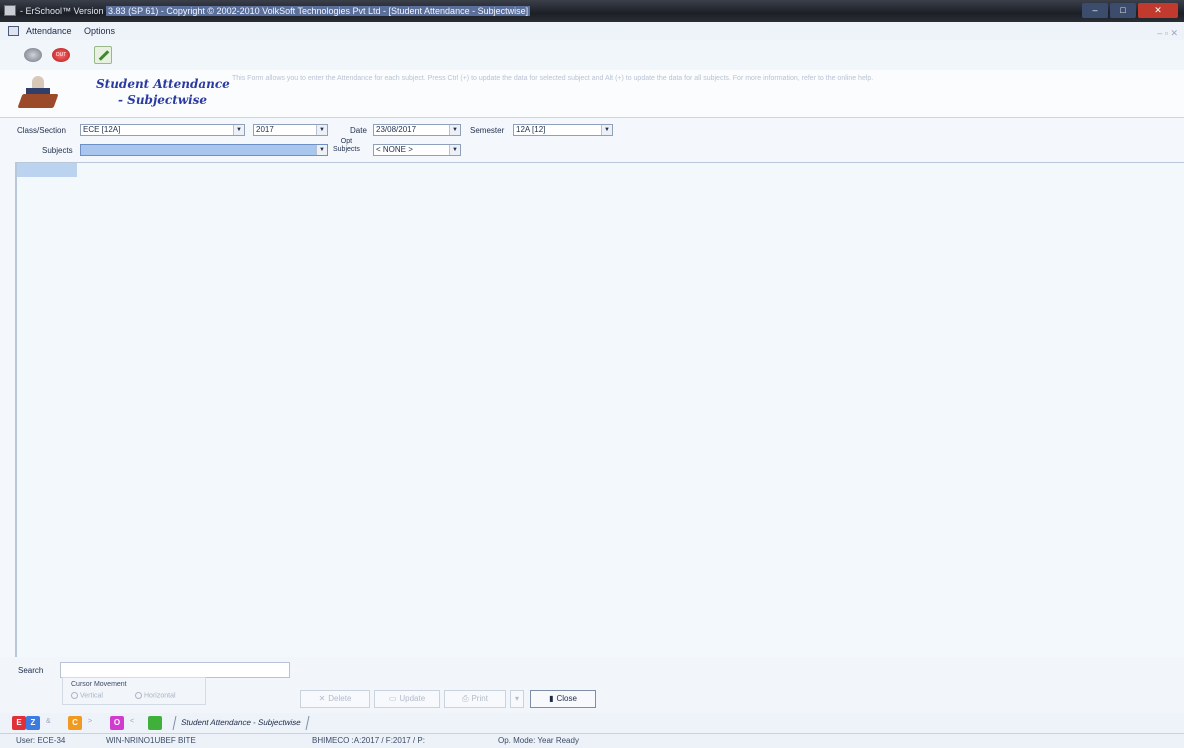 This screenshot has height=748, width=1184. I want to click on back-icon, so click(33, 55).